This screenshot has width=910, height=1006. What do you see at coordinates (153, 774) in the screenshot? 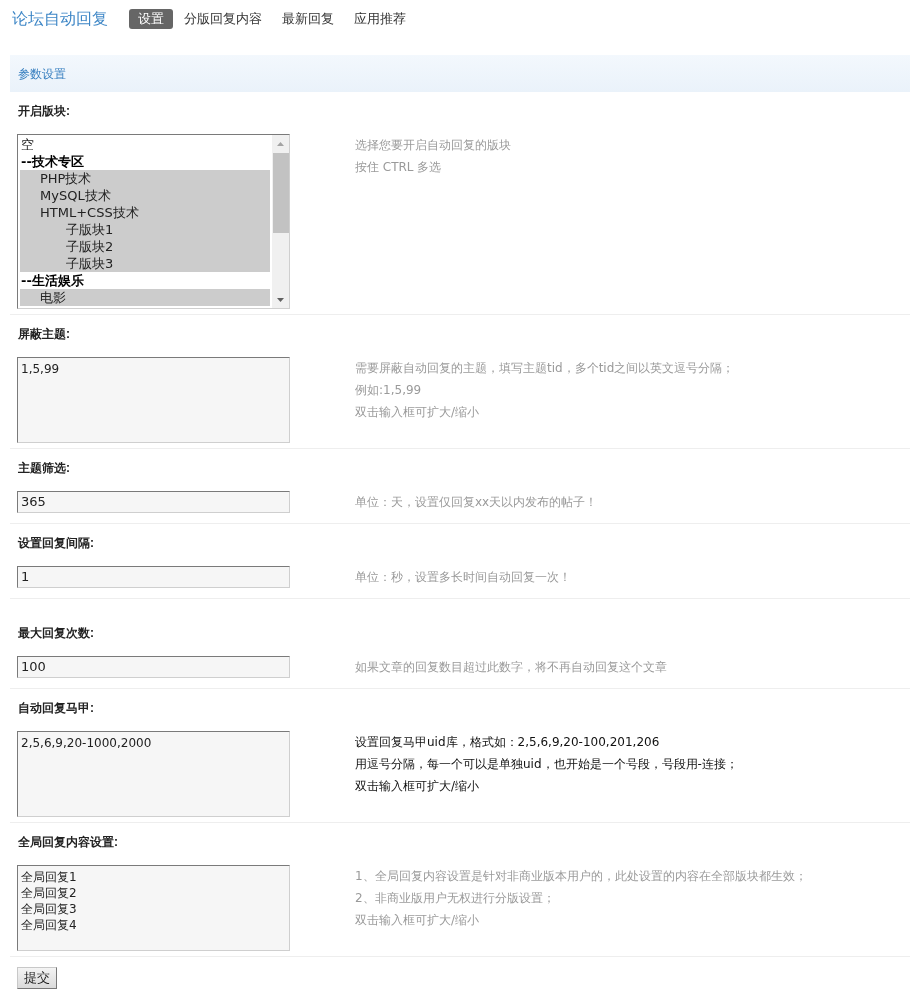
I see `textarea-field: 2,5,6,9,20-1000,2000` at bounding box center [153, 774].